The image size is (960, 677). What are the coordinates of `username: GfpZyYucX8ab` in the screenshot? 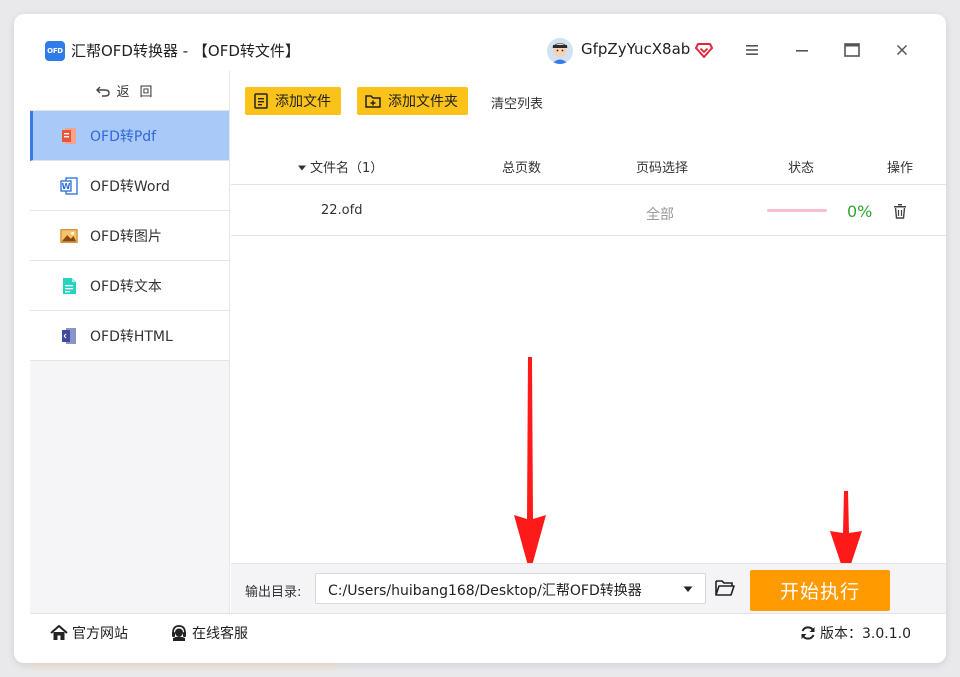 It's located at (635, 49).